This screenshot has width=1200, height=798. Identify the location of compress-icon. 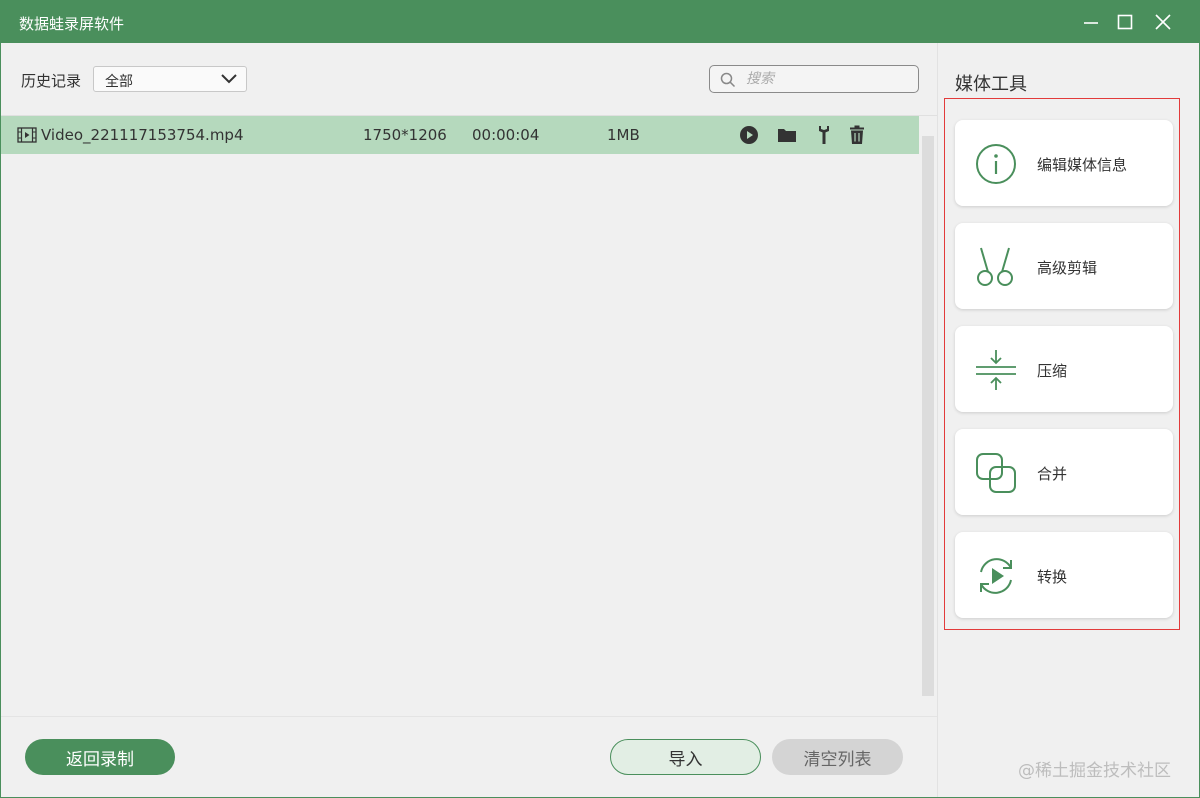
(996, 370).